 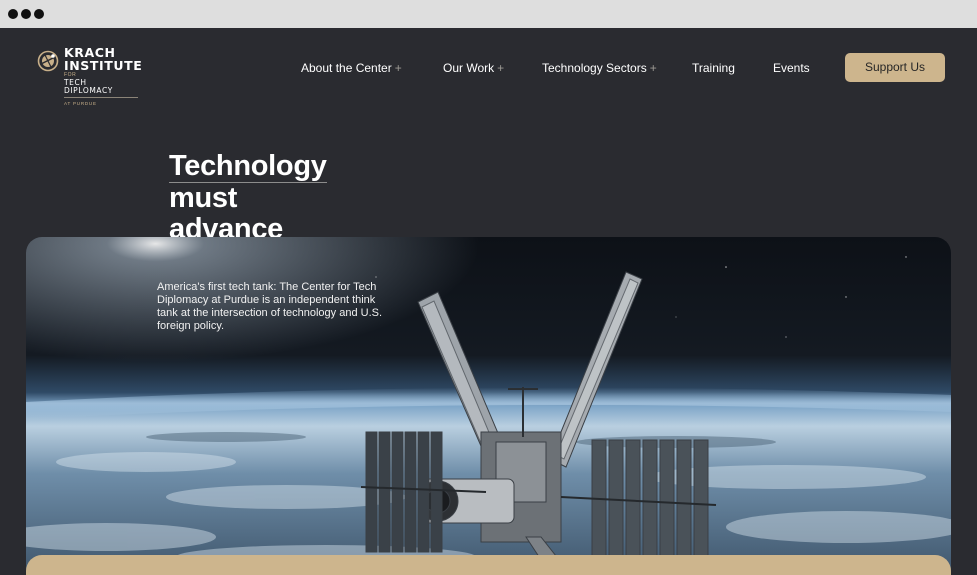 I want to click on nav-label: Events, so click(x=791, y=68).